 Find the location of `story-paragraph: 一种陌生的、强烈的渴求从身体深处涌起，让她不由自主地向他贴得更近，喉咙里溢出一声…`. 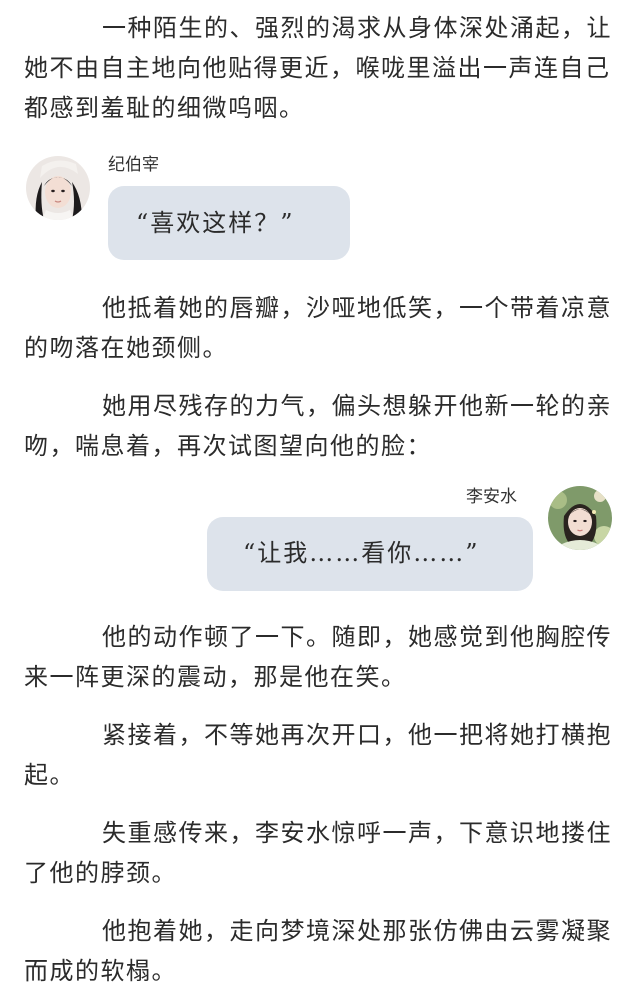

story-paragraph: 一种陌生的、强烈的渴求从身体深处涌起，让她不由自主地向他贴得更近，喉咙里溢出一声… is located at coordinates (318, 68).